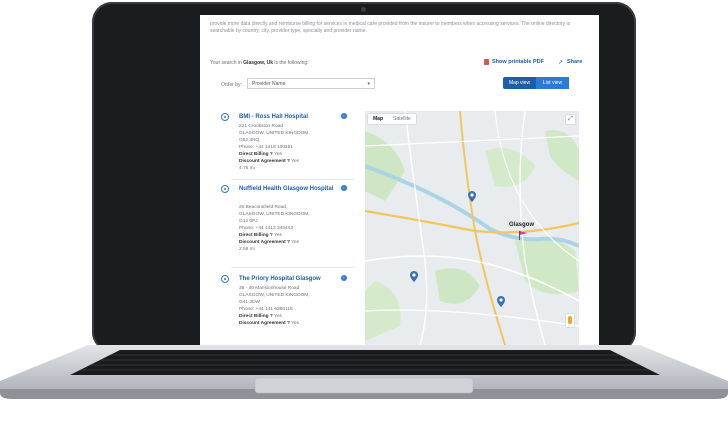 The image size is (728, 432). What do you see at coordinates (574, 62) in the screenshot?
I see `share-link: Share` at bounding box center [574, 62].